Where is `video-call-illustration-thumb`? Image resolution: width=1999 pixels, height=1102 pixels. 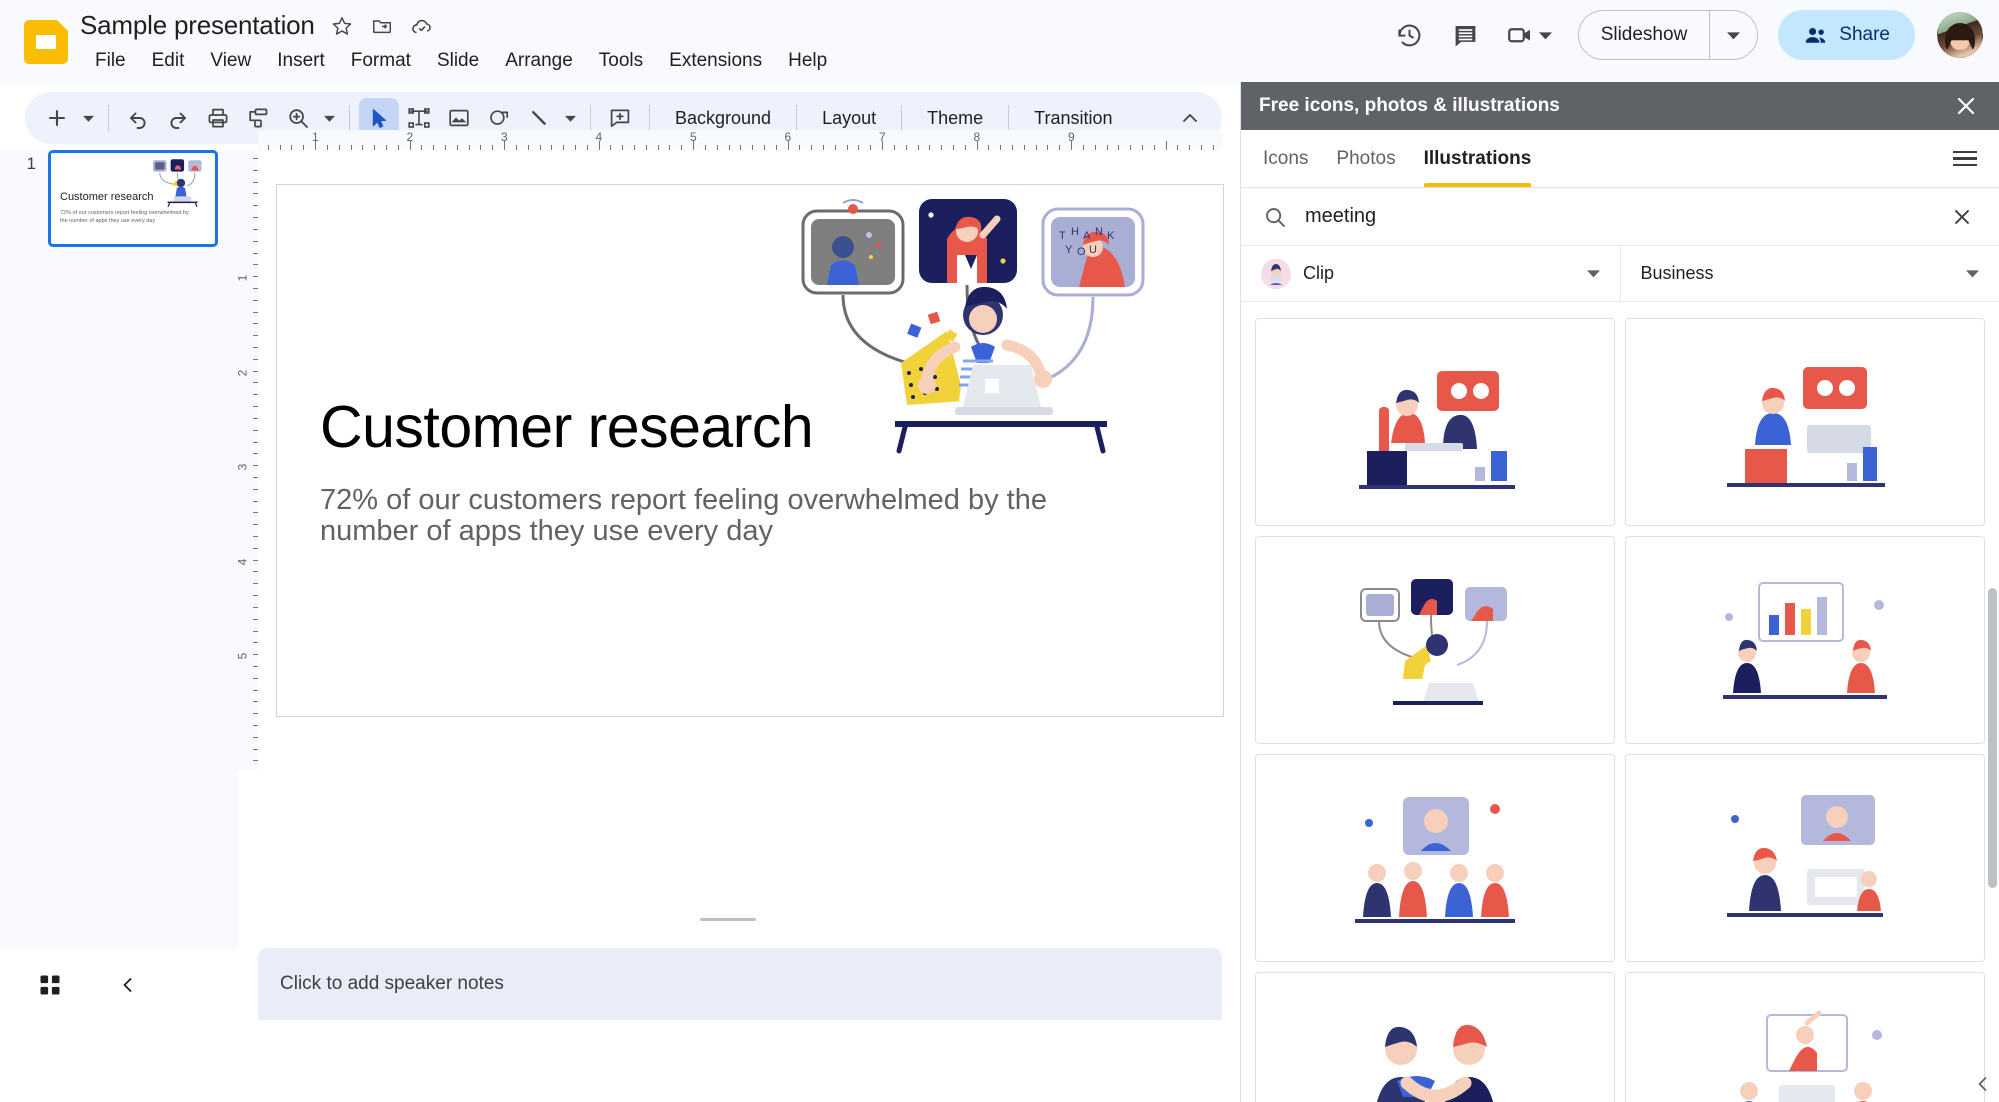
video-call-illustration-thumb is located at coordinates (182, 184).